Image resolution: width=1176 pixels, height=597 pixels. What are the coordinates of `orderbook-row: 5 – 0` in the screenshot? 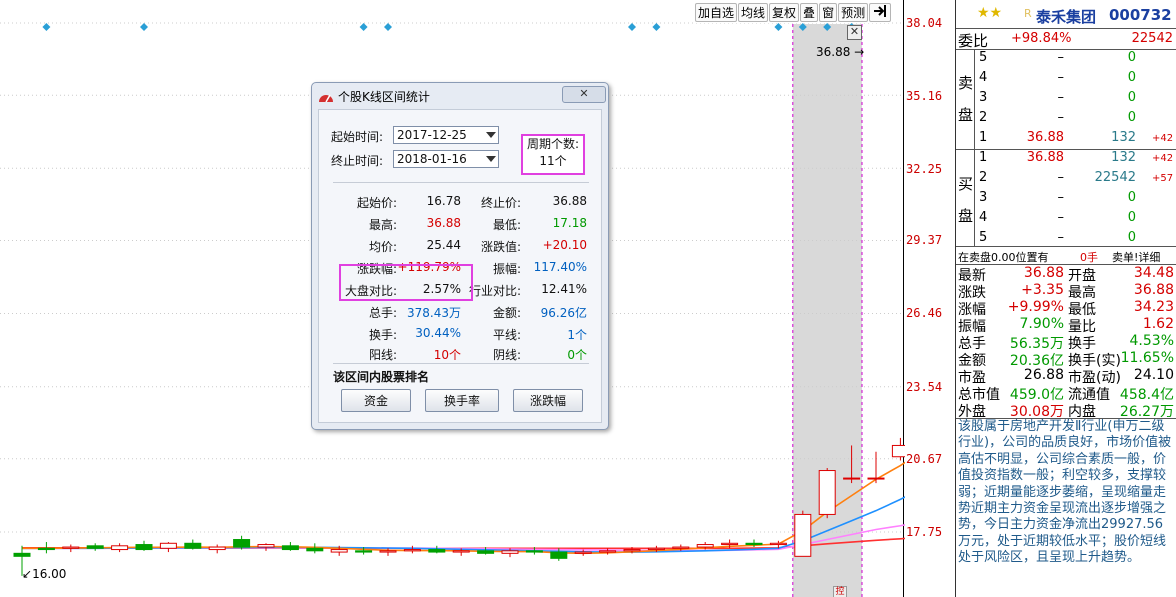 It's located at (1066, 59).